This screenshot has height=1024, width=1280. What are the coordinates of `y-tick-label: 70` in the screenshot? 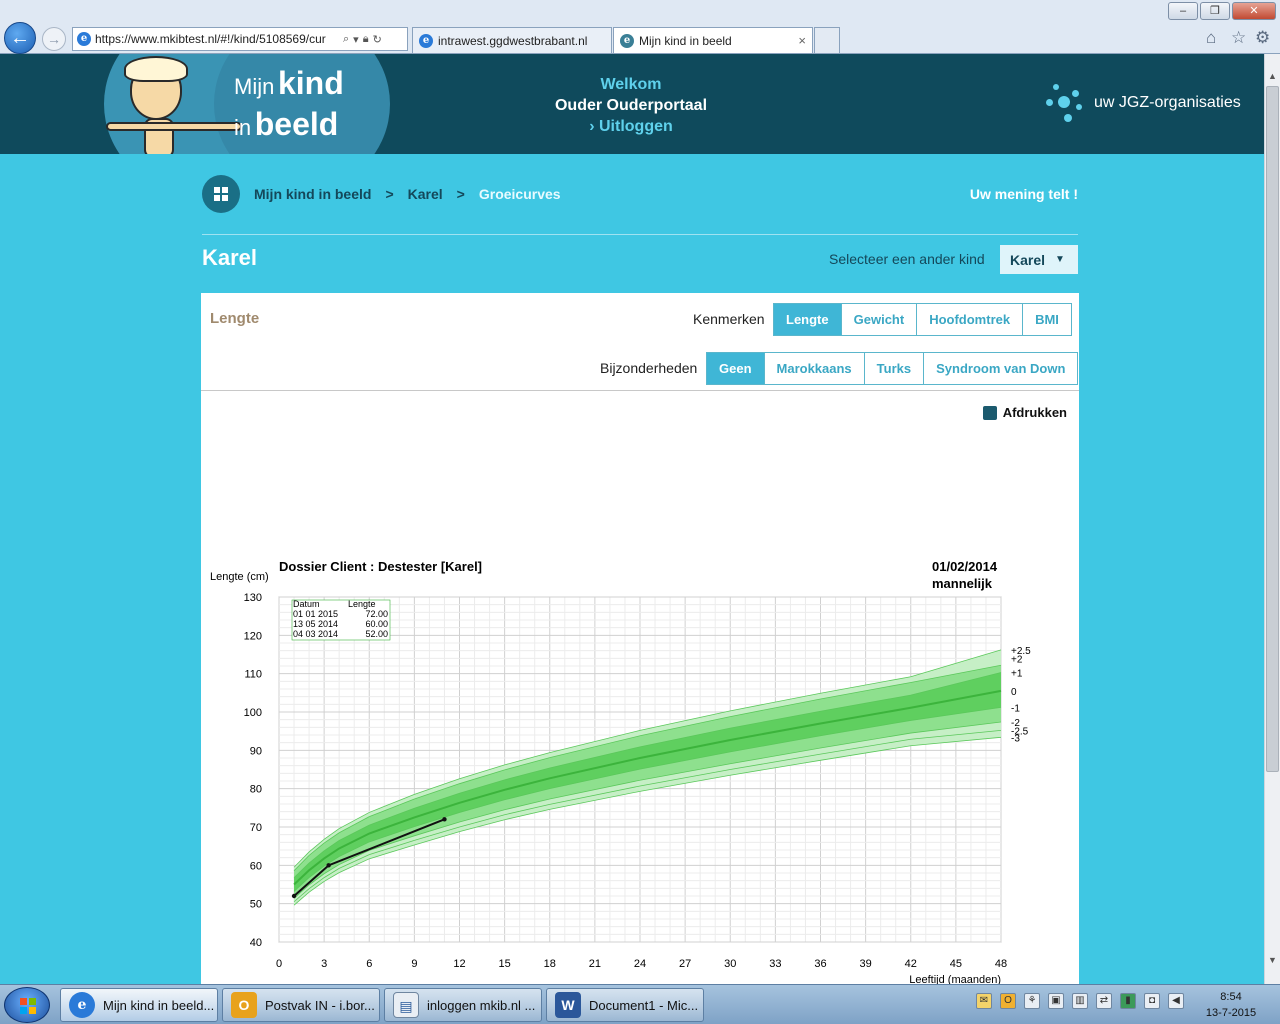 It's located at (256, 828).